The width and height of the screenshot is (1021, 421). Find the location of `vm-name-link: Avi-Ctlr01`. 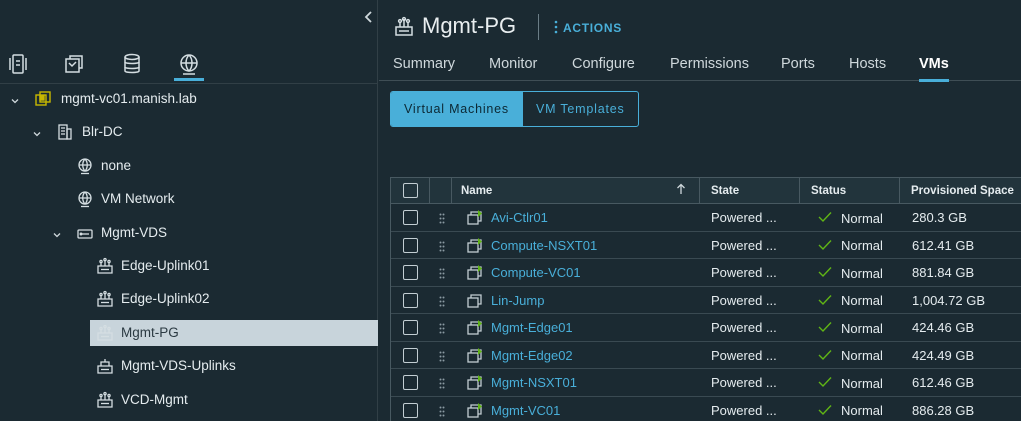

vm-name-link: Avi-Ctlr01 is located at coordinates (519, 217).